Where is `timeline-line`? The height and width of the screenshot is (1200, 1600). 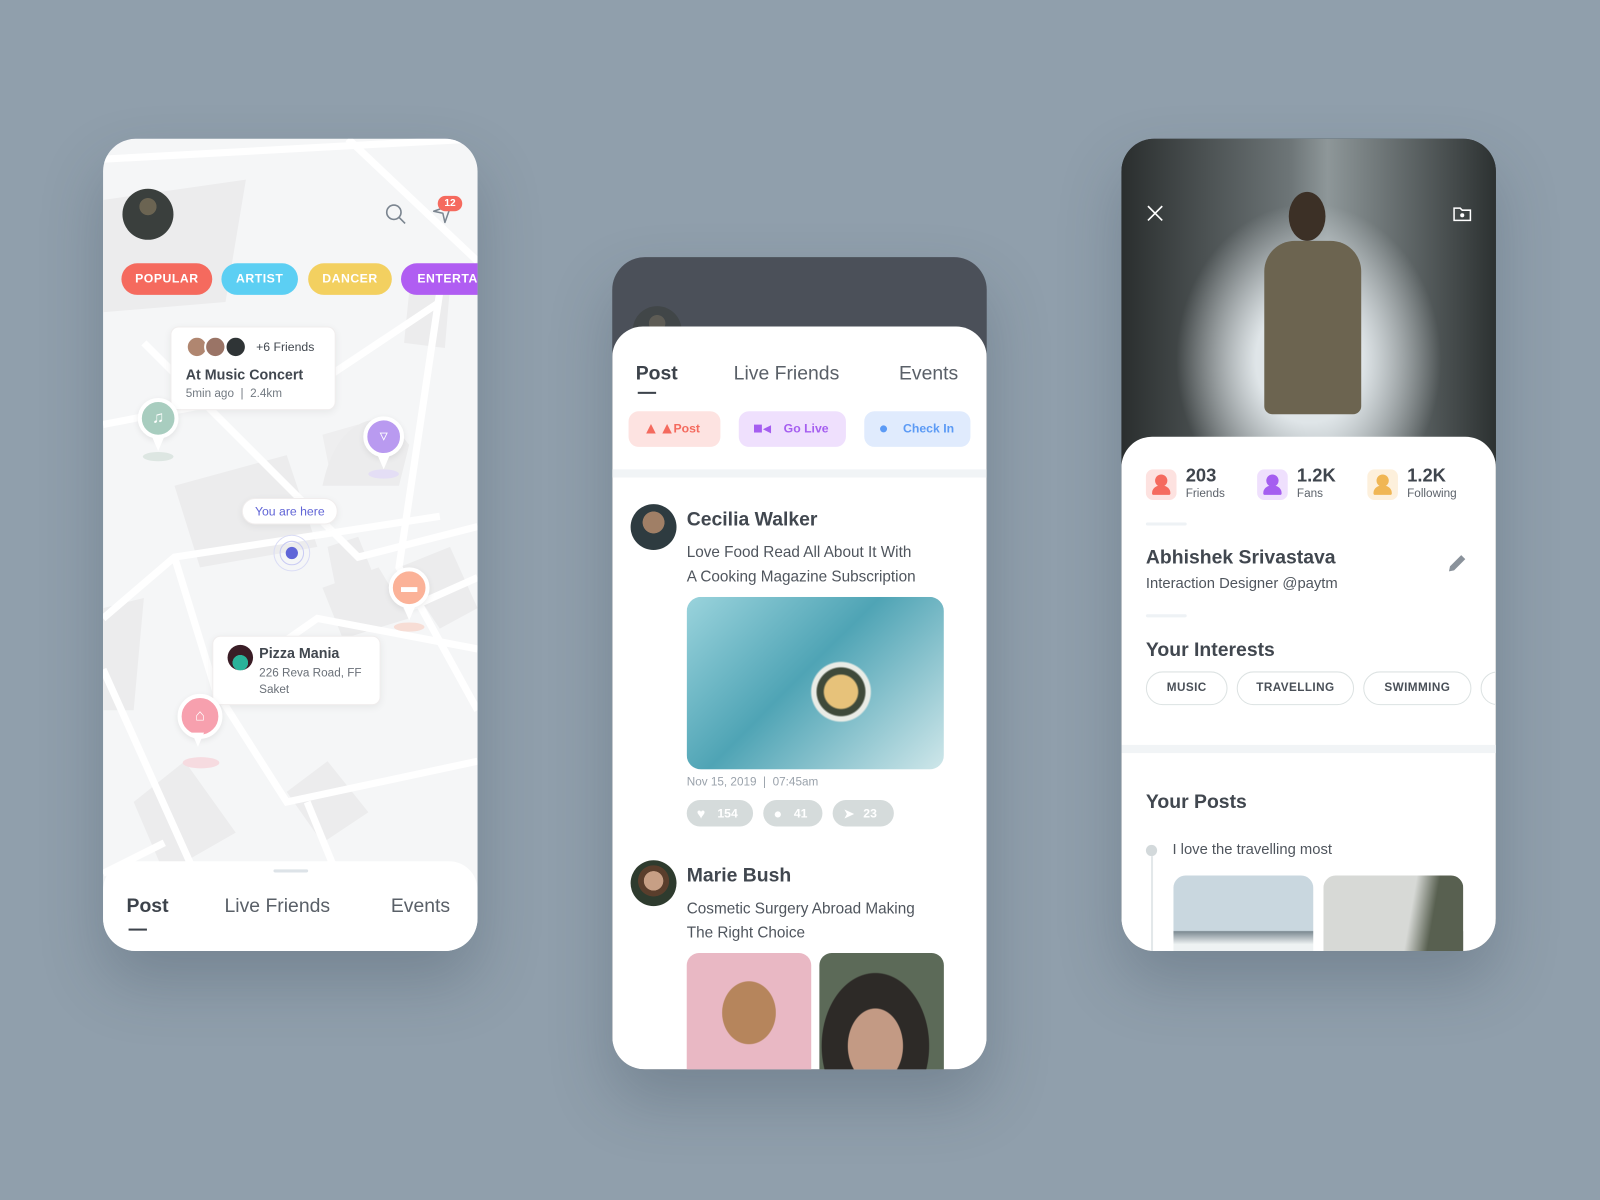
timeline-line is located at coordinates (1152, 904).